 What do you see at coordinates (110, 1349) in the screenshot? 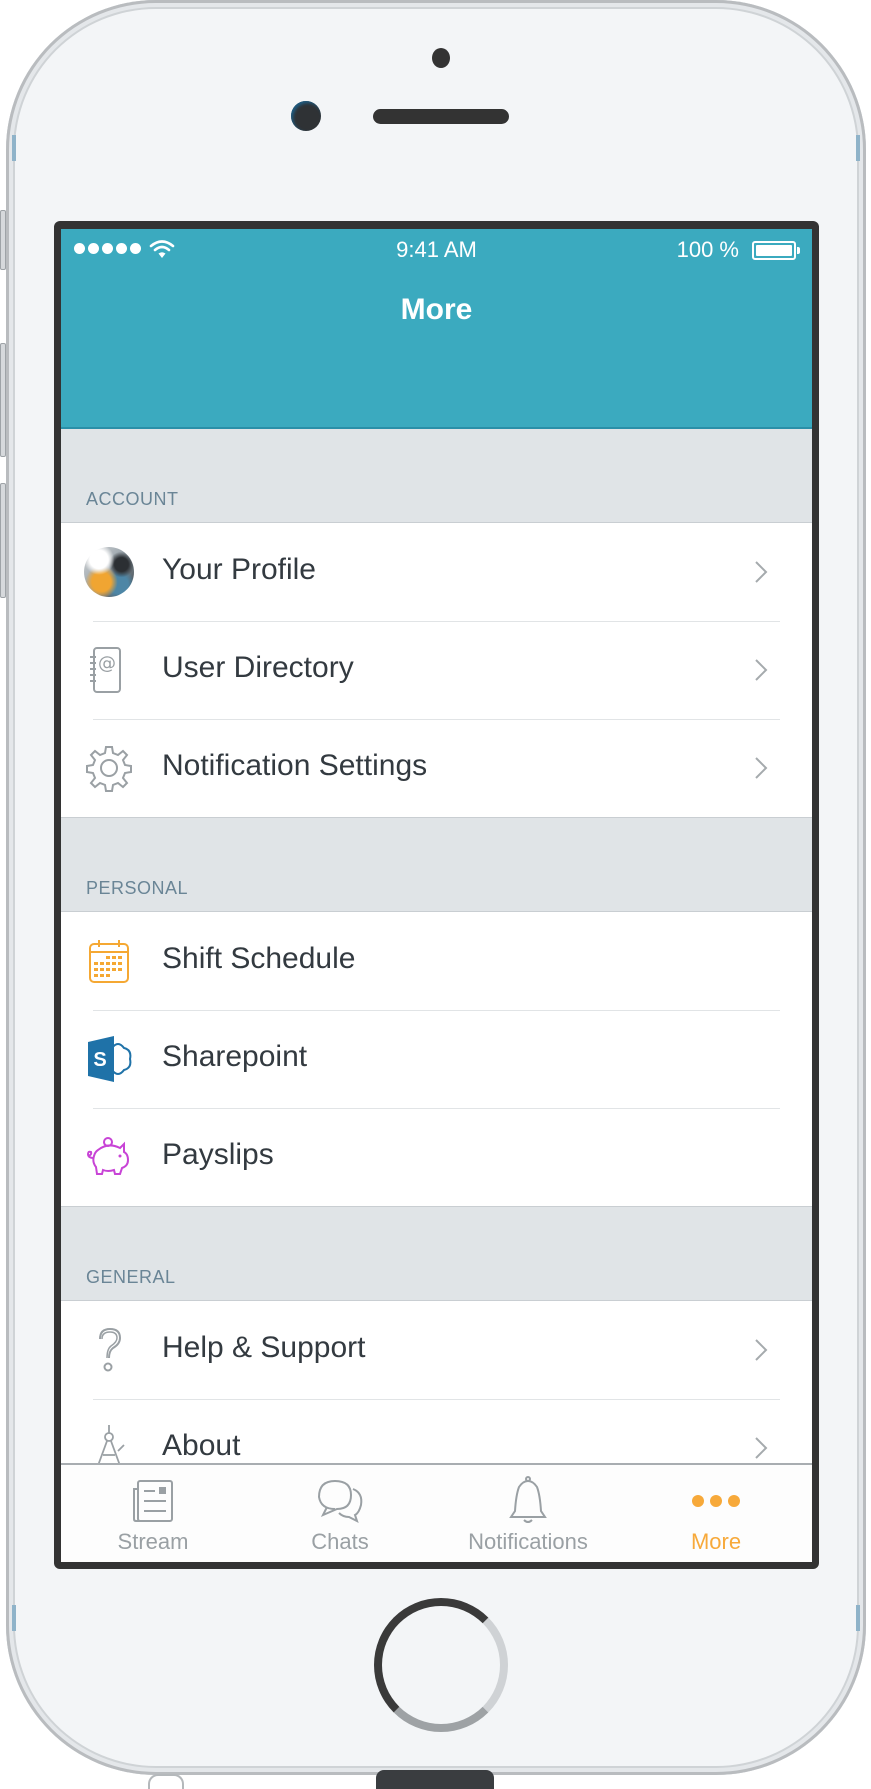
I see `question-mark-icon` at bounding box center [110, 1349].